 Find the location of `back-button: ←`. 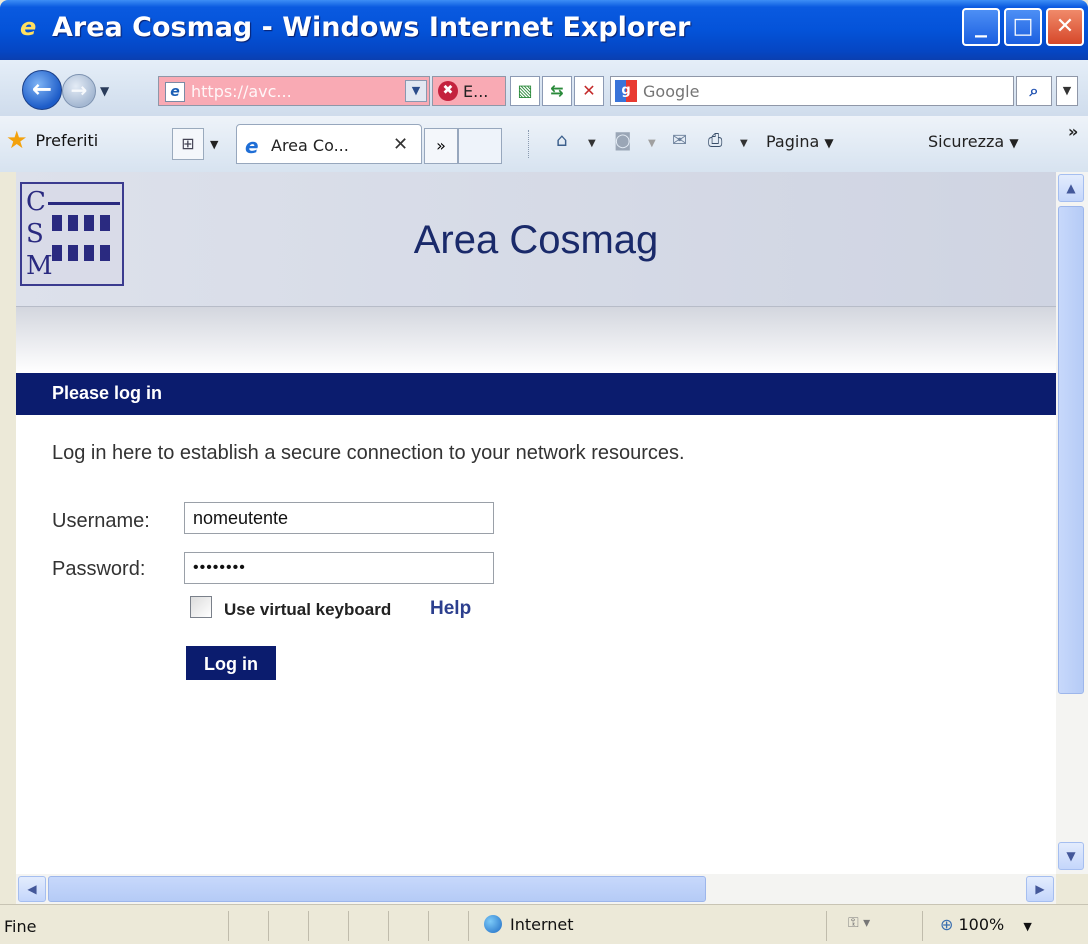

back-button: ← is located at coordinates (42, 90).